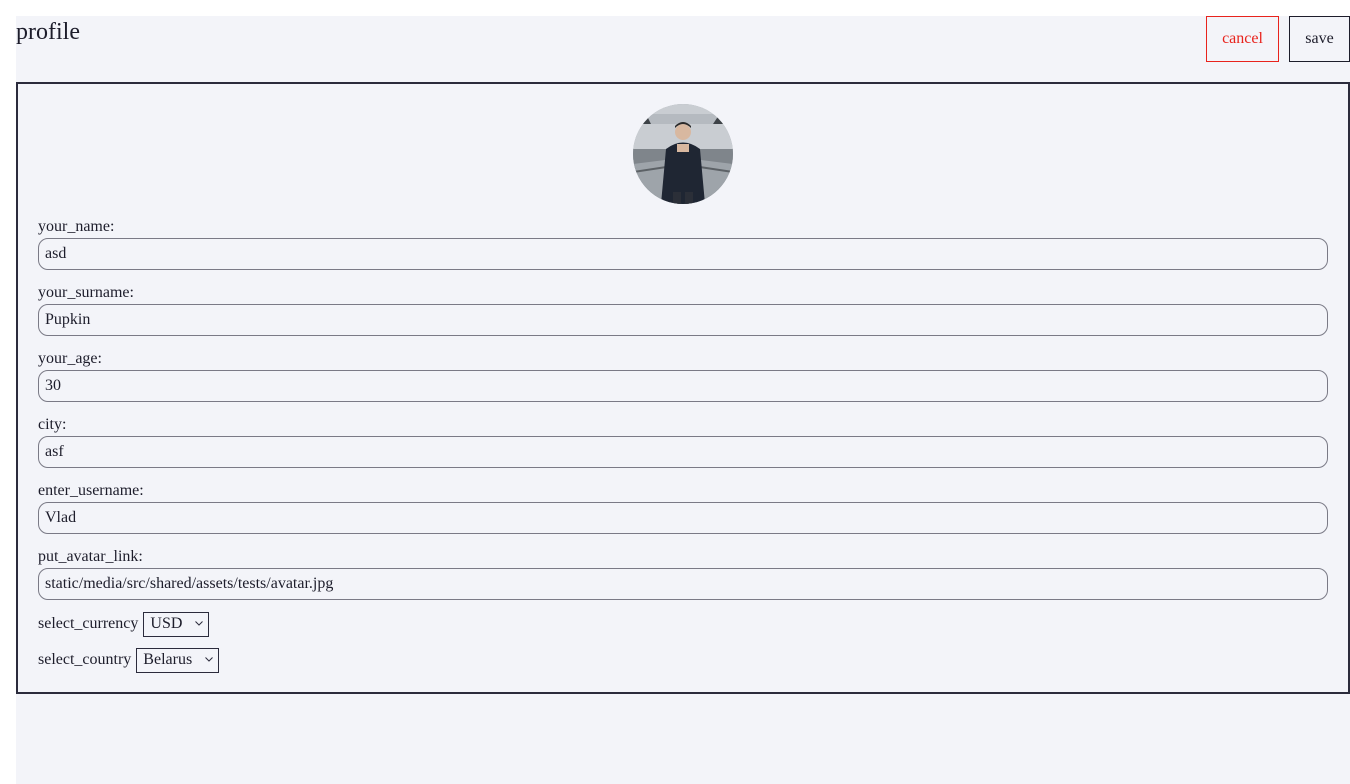 The width and height of the screenshot is (1350, 784). I want to click on avatar-link-field-group: put_avatar_link:, so click(683, 574).